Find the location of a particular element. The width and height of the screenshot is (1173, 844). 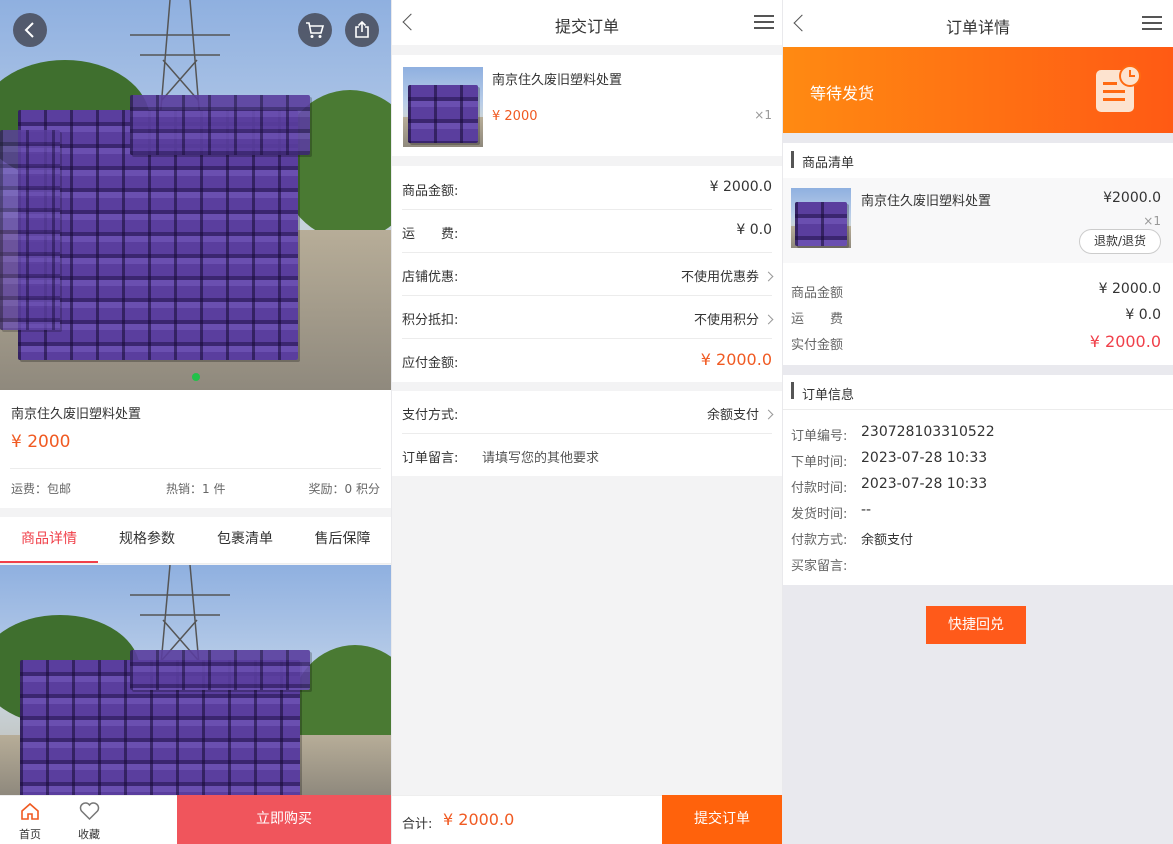

submit-order-label: 提交订单 is located at coordinates (722, 819).